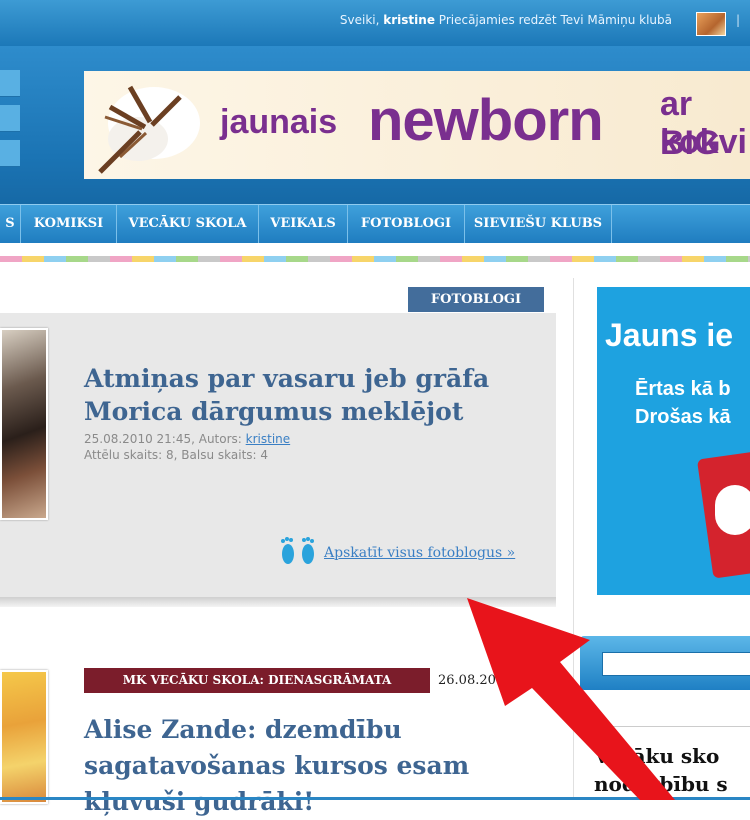  I want to click on search-input, so click(676, 664).